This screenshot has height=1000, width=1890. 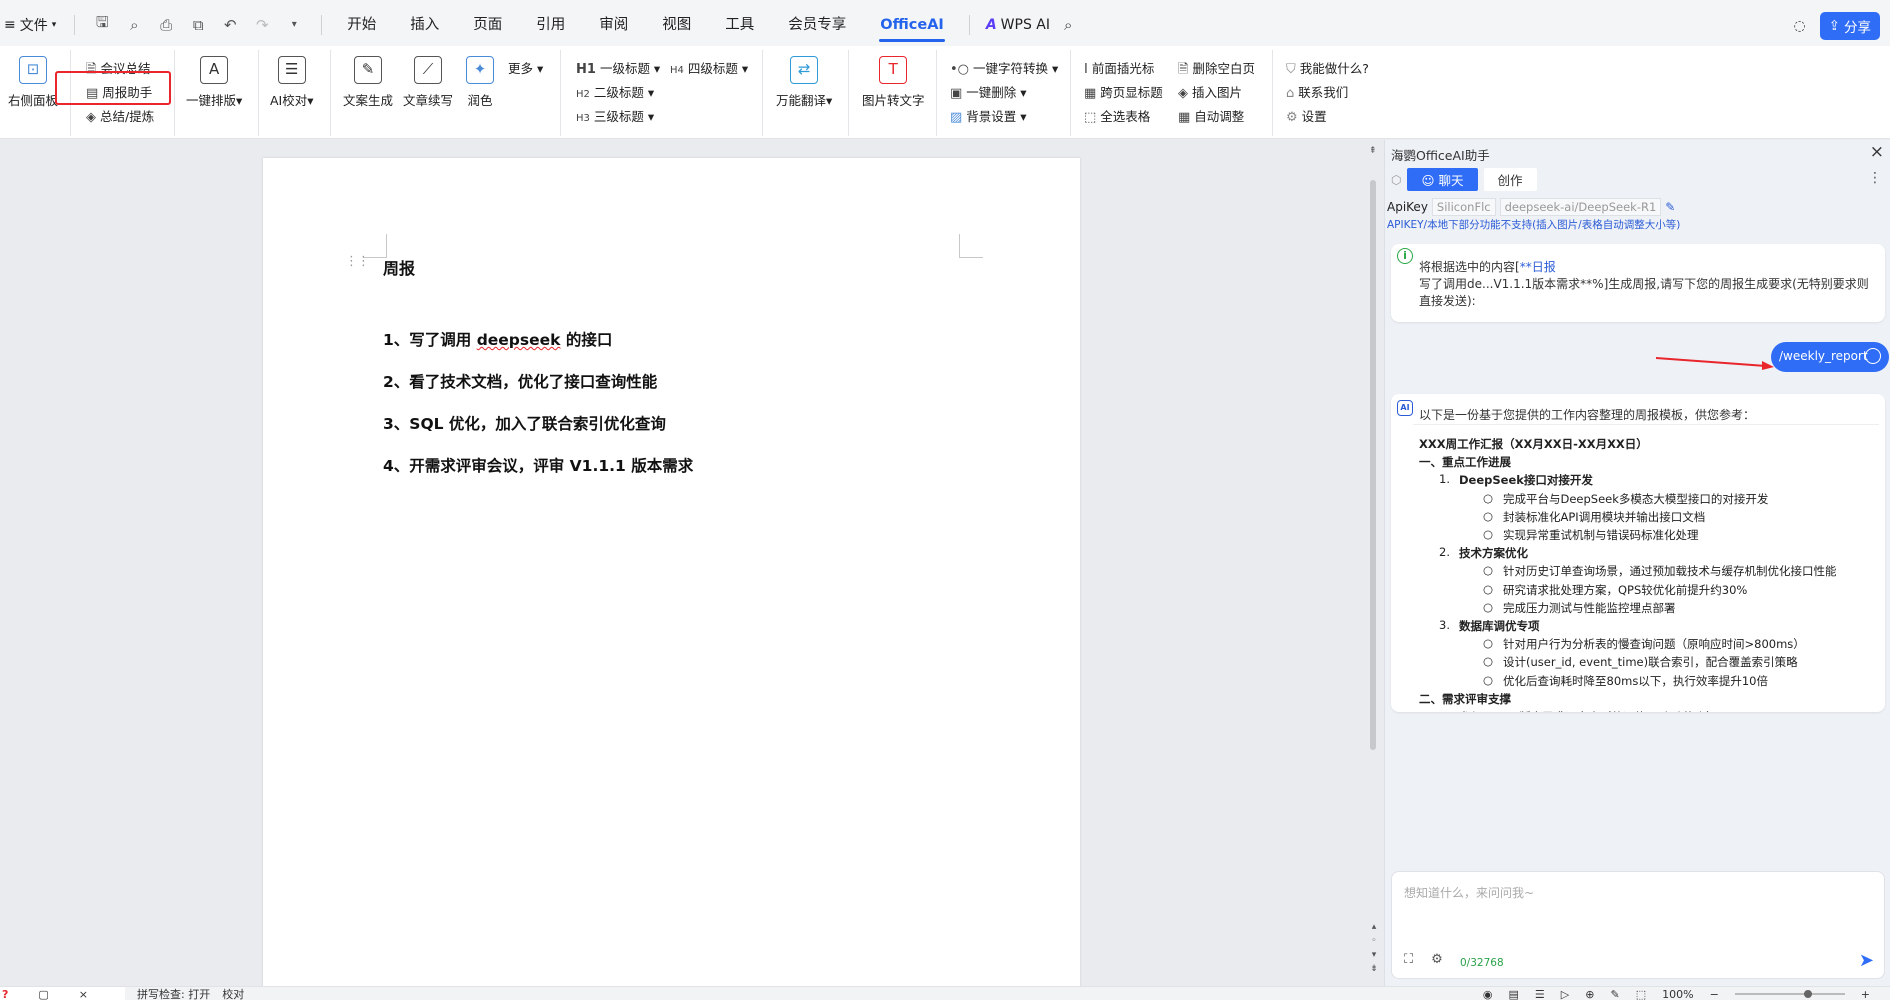 What do you see at coordinates (428, 82) in the screenshot?
I see `article-continue-button: ⟋ 文章续写` at bounding box center [428, 82].